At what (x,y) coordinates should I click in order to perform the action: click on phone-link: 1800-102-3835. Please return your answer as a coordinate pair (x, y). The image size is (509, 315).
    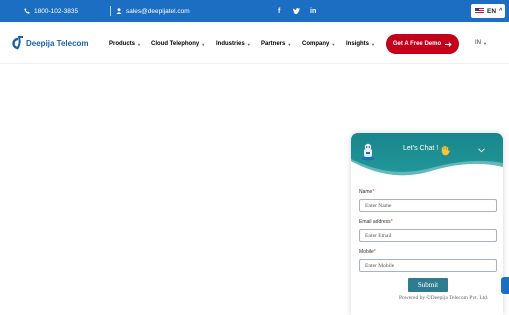
    Looking at the image, I should click on (51, 11).